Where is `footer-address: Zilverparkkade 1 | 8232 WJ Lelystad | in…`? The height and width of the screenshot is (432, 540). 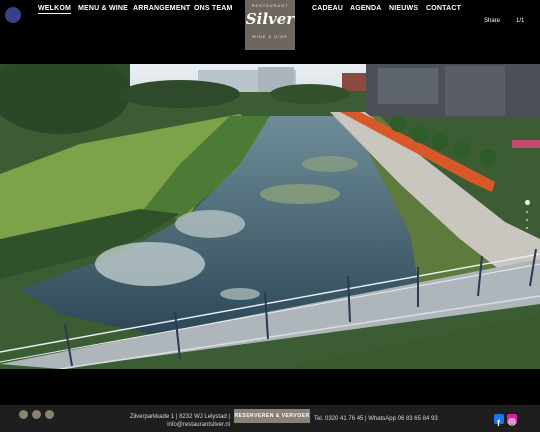 footer-address: Zilverparkkade 1 | 8232 WJ Lelystad | in… is located at coordinates (172, 421).